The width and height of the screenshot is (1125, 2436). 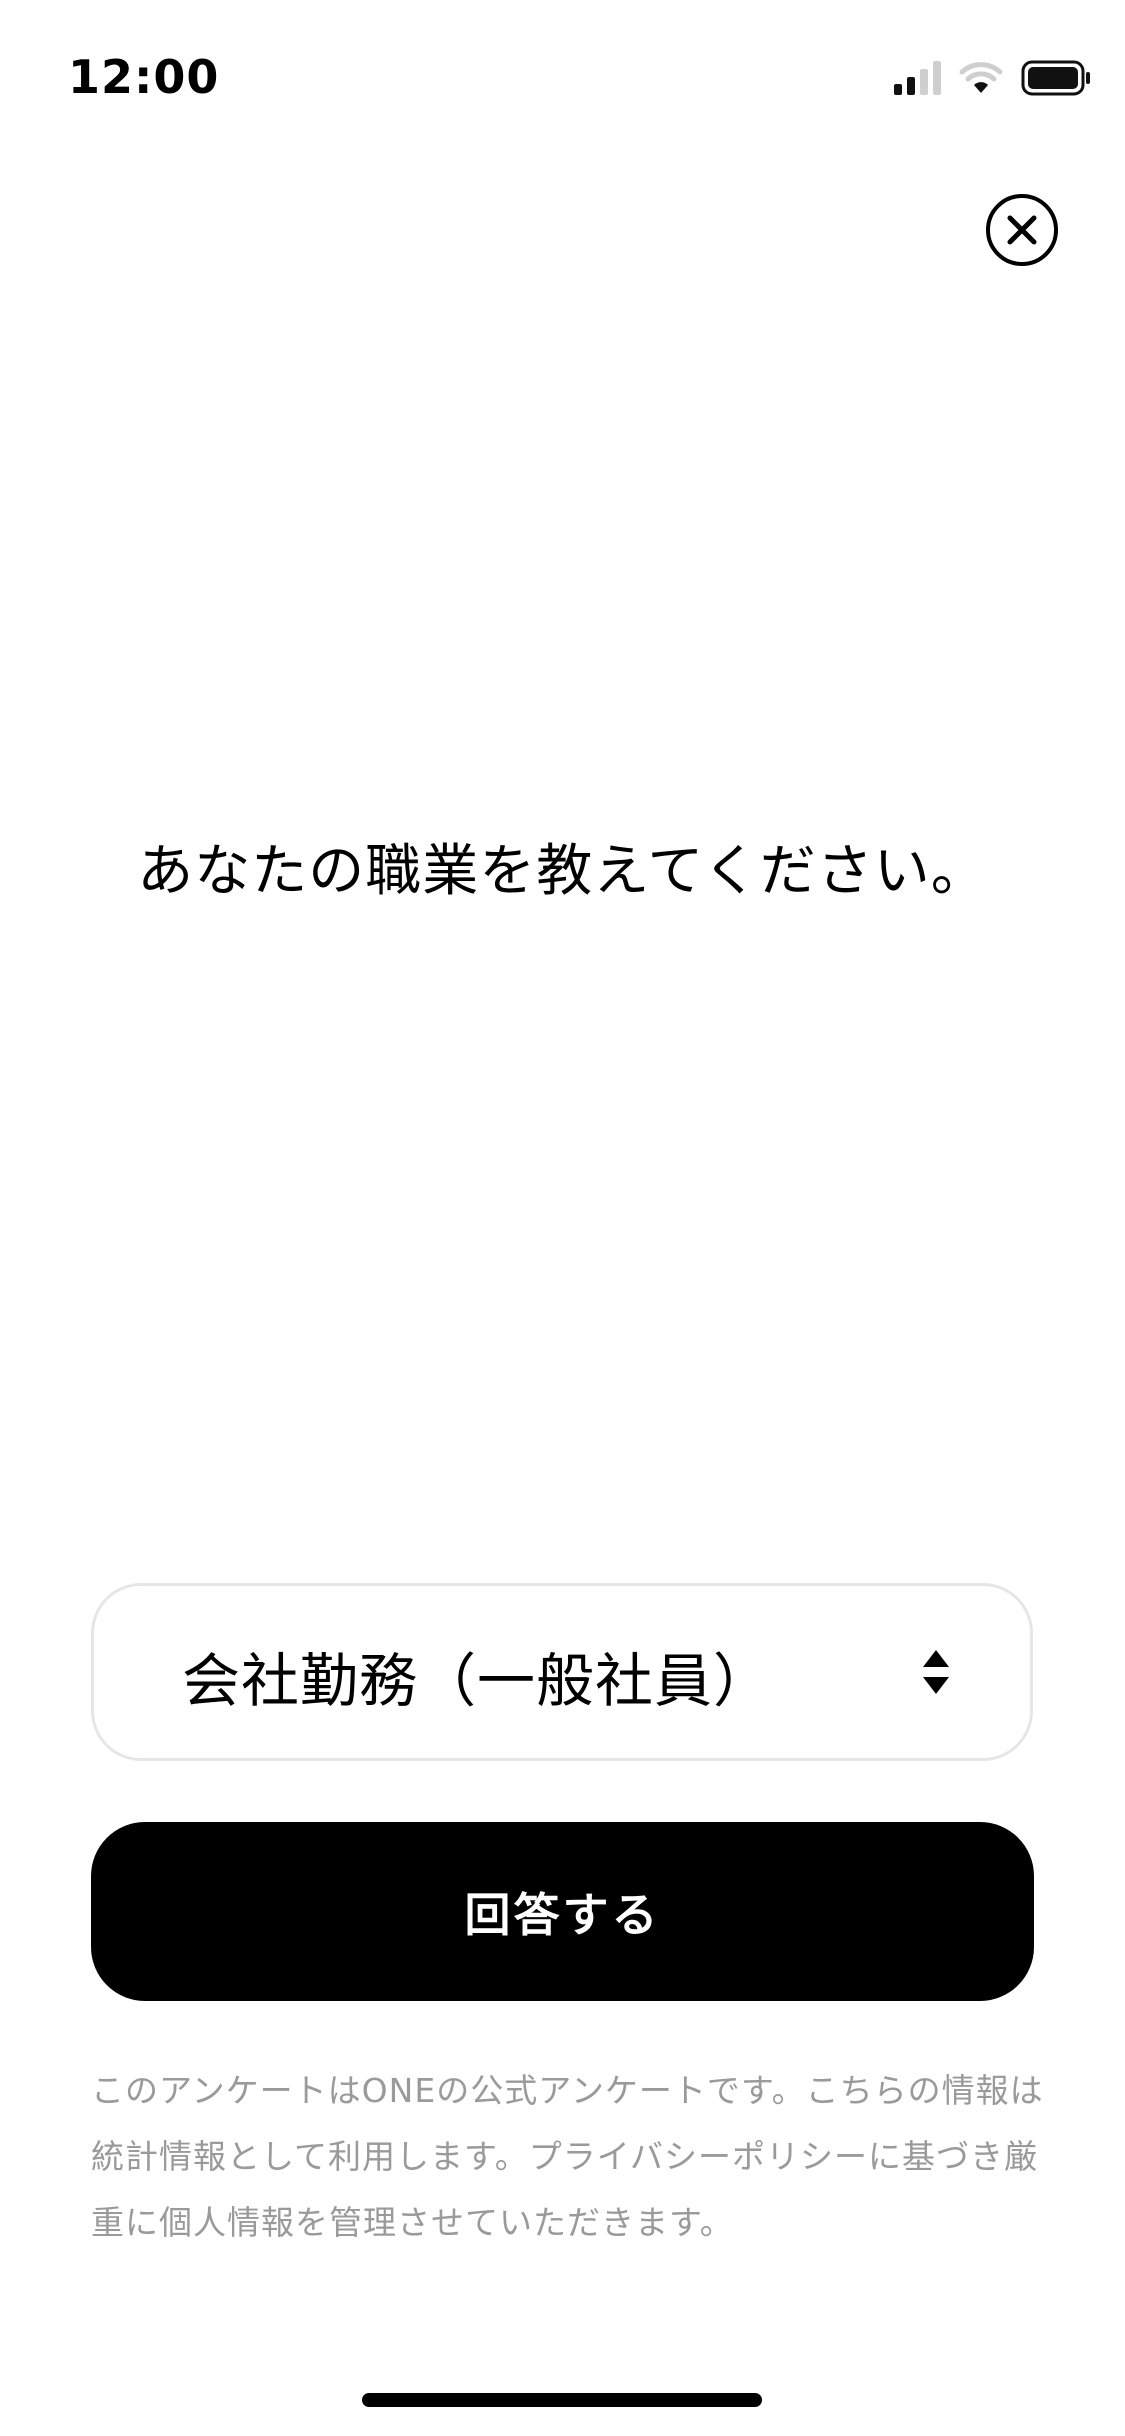 What do you see at coordinates (477, 1681) in the screenshot?
I see `select-value: 会社勤務（一般社員）` at bounding box center [477, 1681].